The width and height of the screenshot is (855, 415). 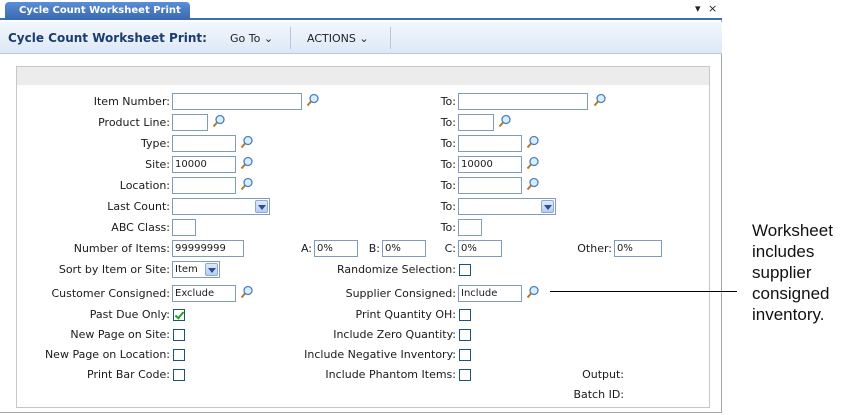 I want to click on include-negative-inventory-checkbox, so click(x=465, y=355).